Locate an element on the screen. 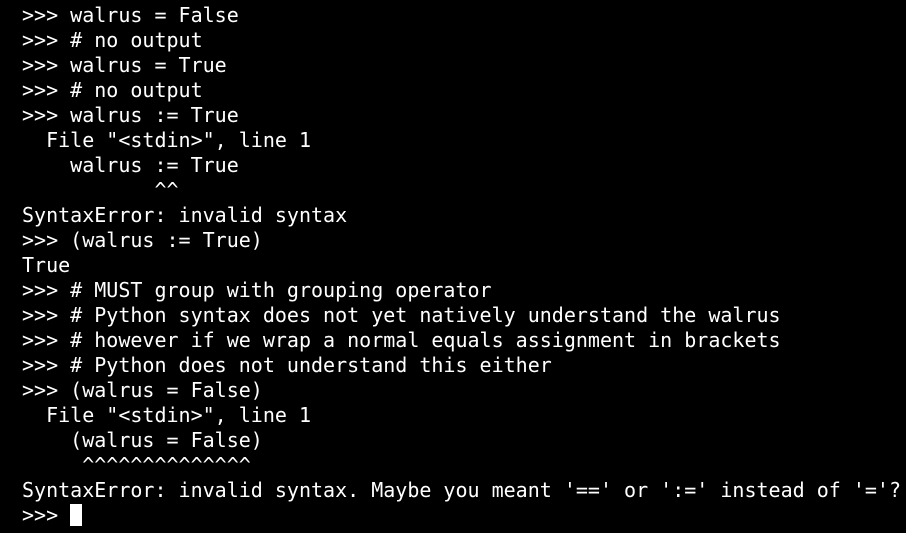 This screenshot has width=906, height=533. terminal-line: (walrus = False) is located at coordinates (142, 440).